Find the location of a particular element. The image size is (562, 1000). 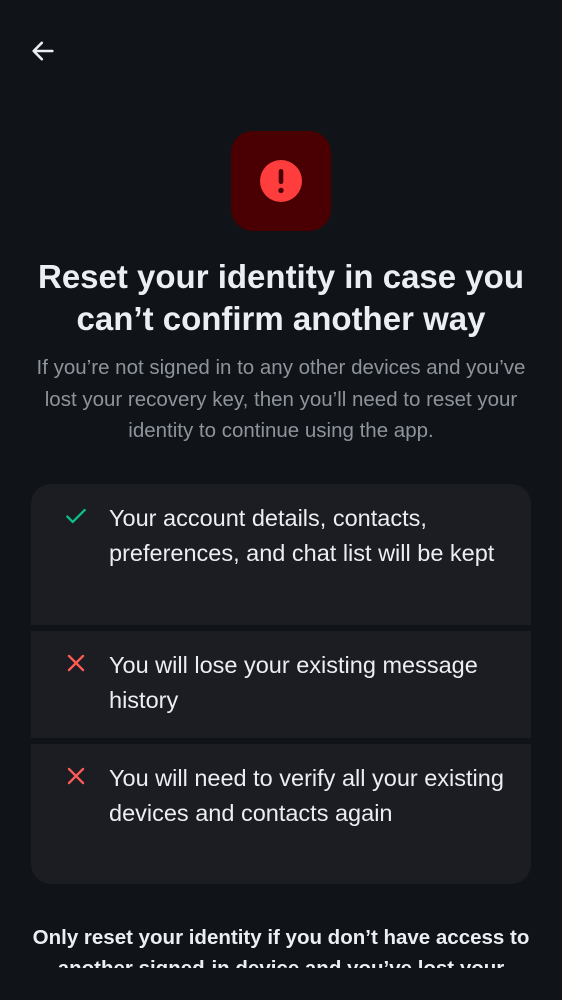

arrow-left-icon is located at coordinates (43, 51).